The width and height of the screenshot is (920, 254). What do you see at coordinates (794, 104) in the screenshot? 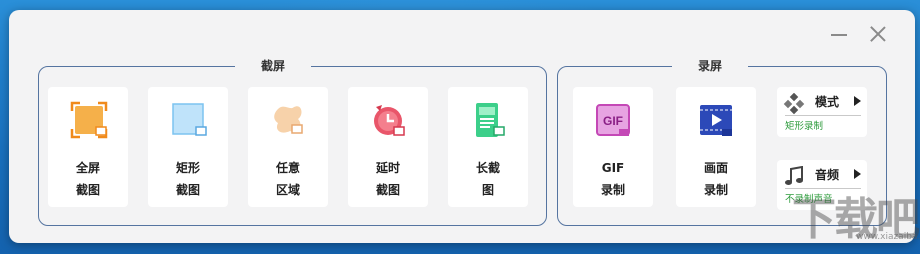
I see `mode-diamond-icon` at bounding box center [794, 104].